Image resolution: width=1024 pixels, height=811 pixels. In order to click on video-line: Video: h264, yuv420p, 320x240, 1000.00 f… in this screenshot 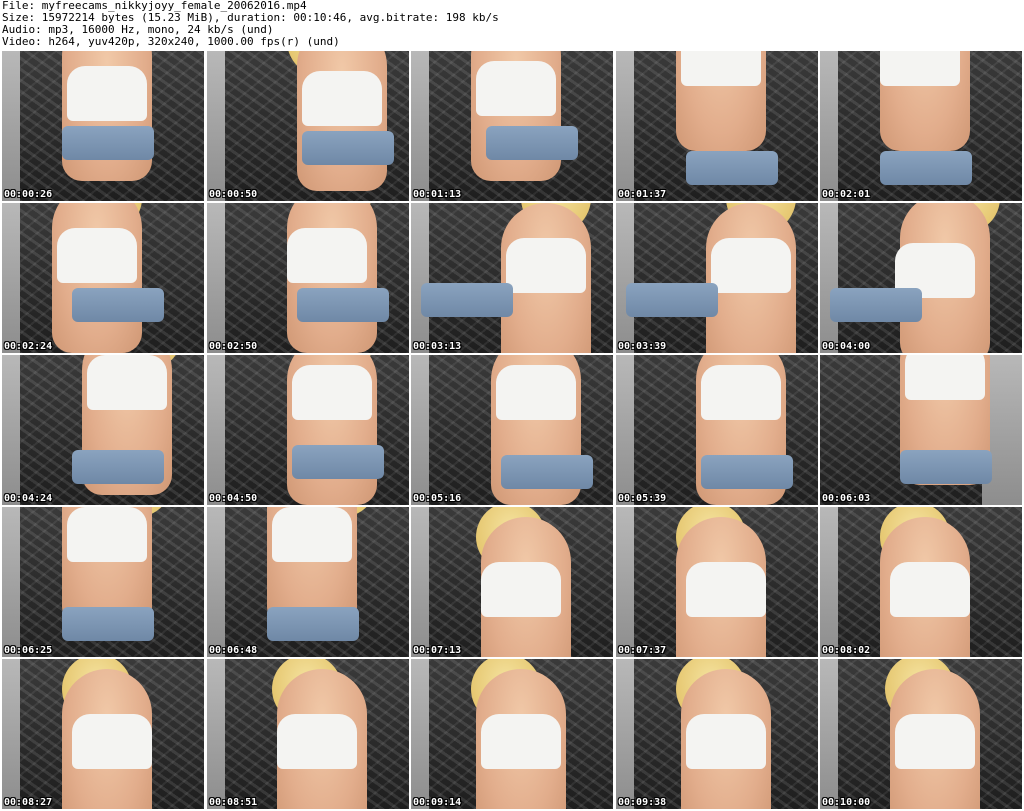, I will do `click(171, 41)`.